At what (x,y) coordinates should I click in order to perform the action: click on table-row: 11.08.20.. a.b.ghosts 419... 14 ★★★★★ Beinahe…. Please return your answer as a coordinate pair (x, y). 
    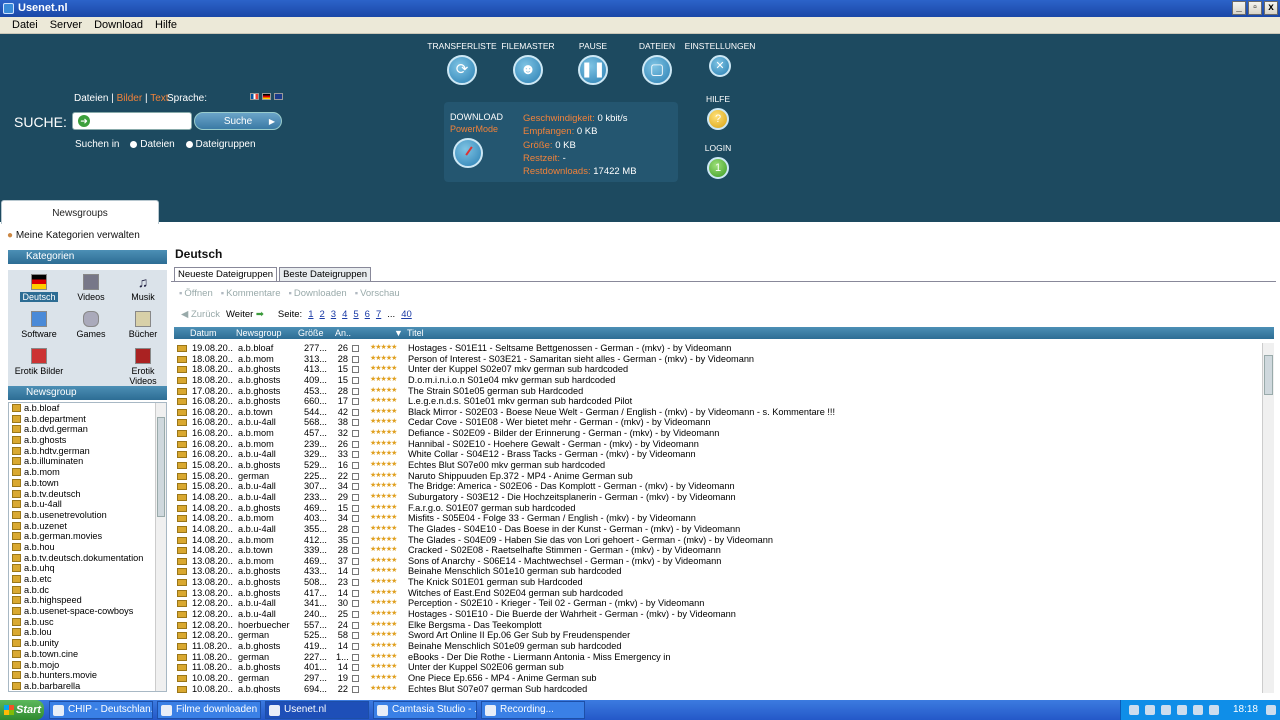
    Looking at the image, I should click on (718, 646).